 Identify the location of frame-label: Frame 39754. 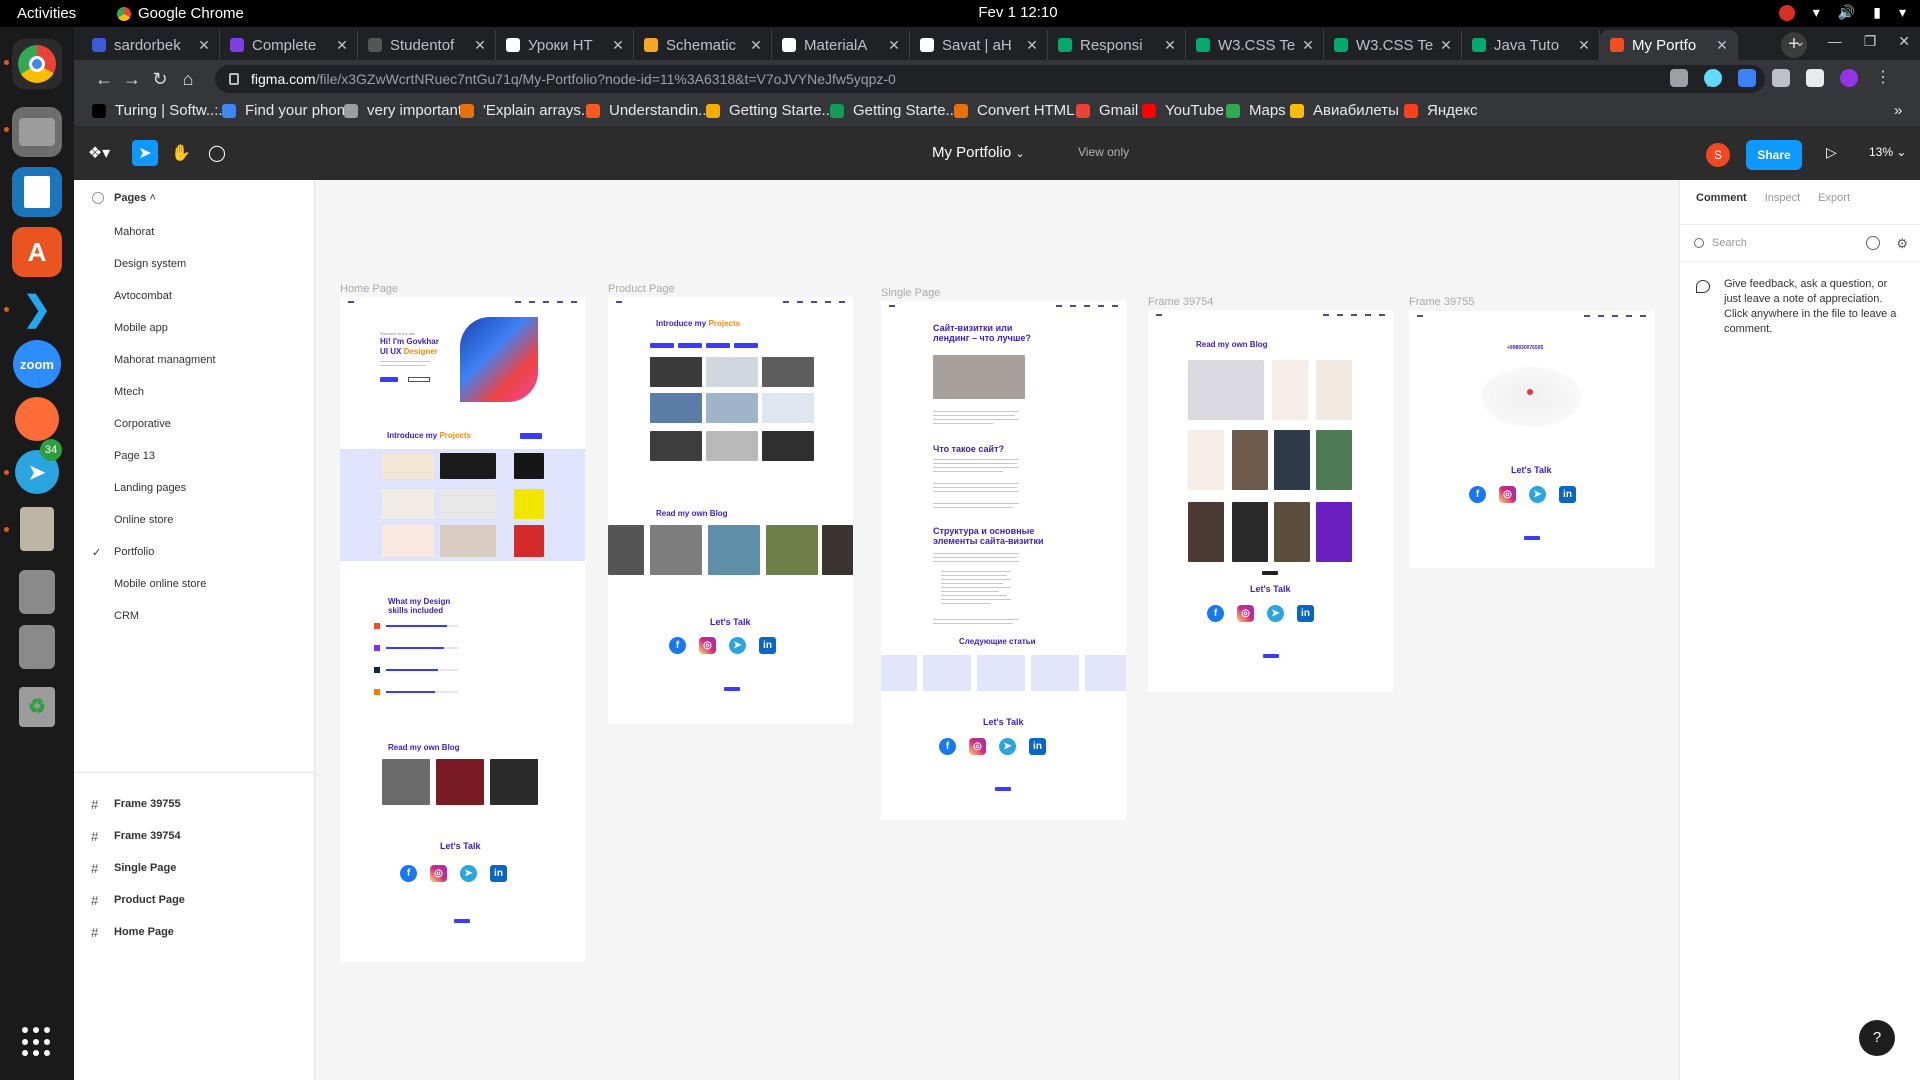
(1180, 302).